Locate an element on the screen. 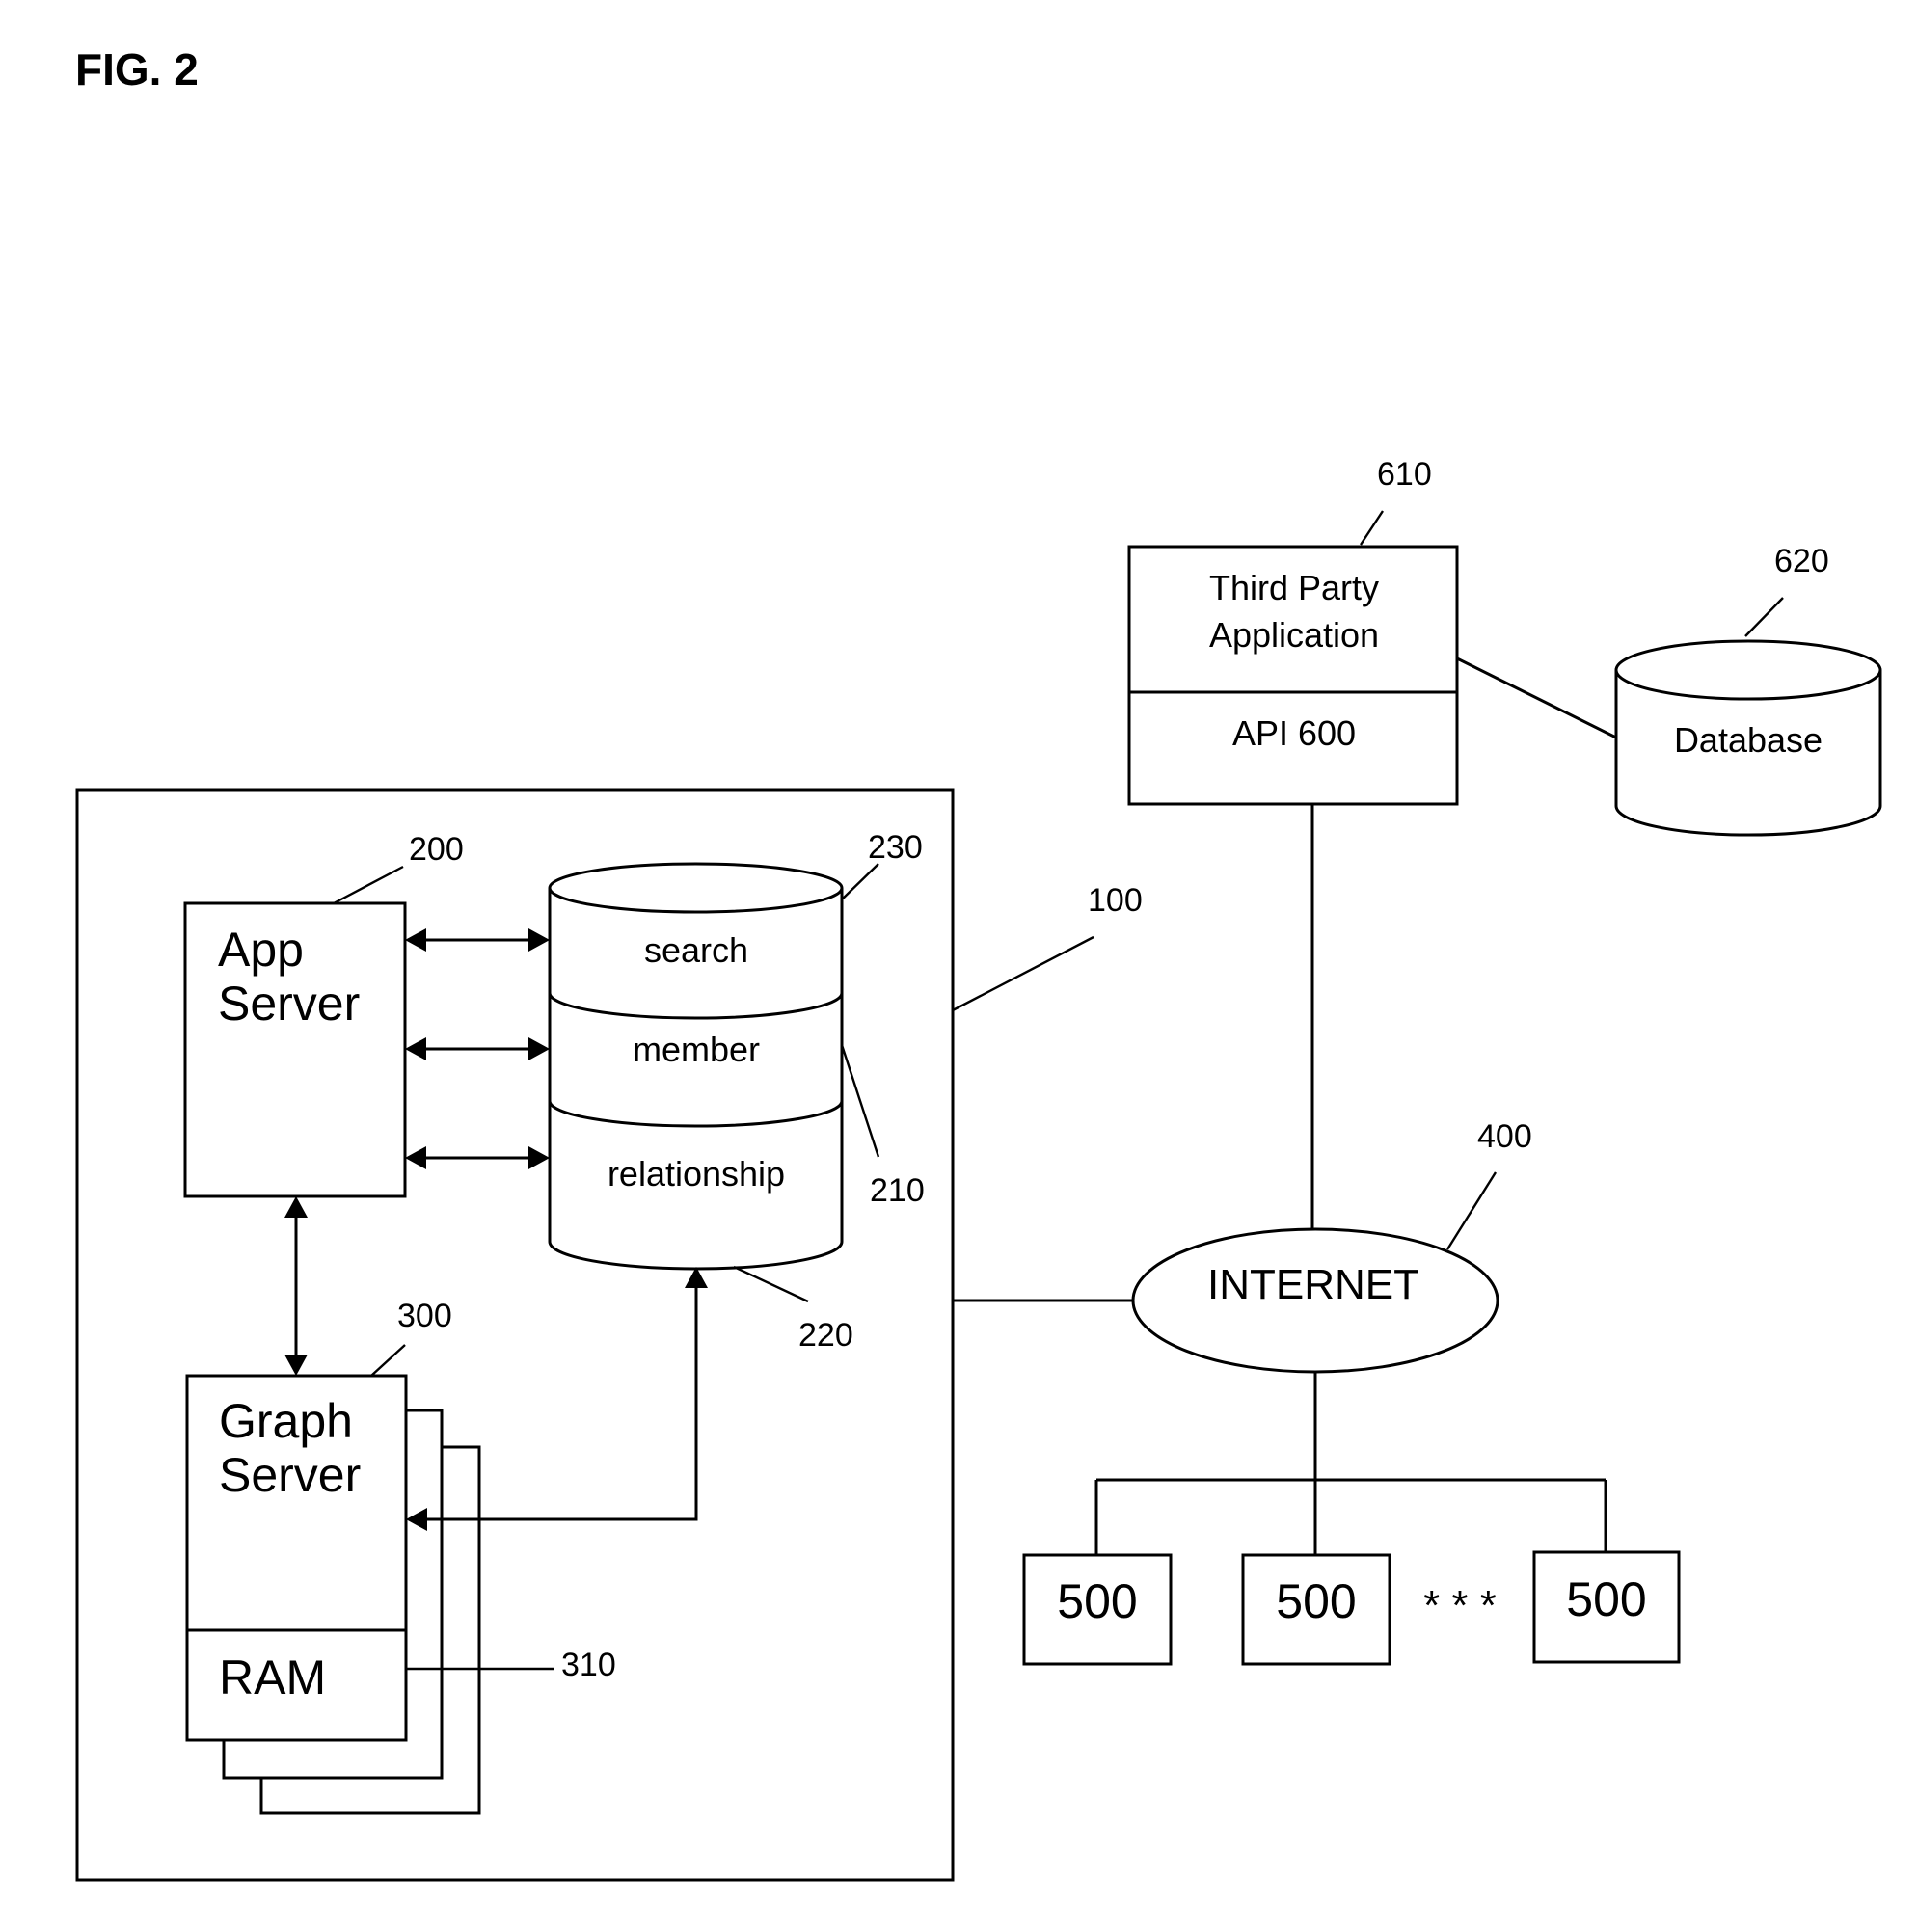 Image resolution: width=1918 pixels, height=1932 pixels. db-cylinder-ref-label: 210 is located at coordinates (897, 1191).